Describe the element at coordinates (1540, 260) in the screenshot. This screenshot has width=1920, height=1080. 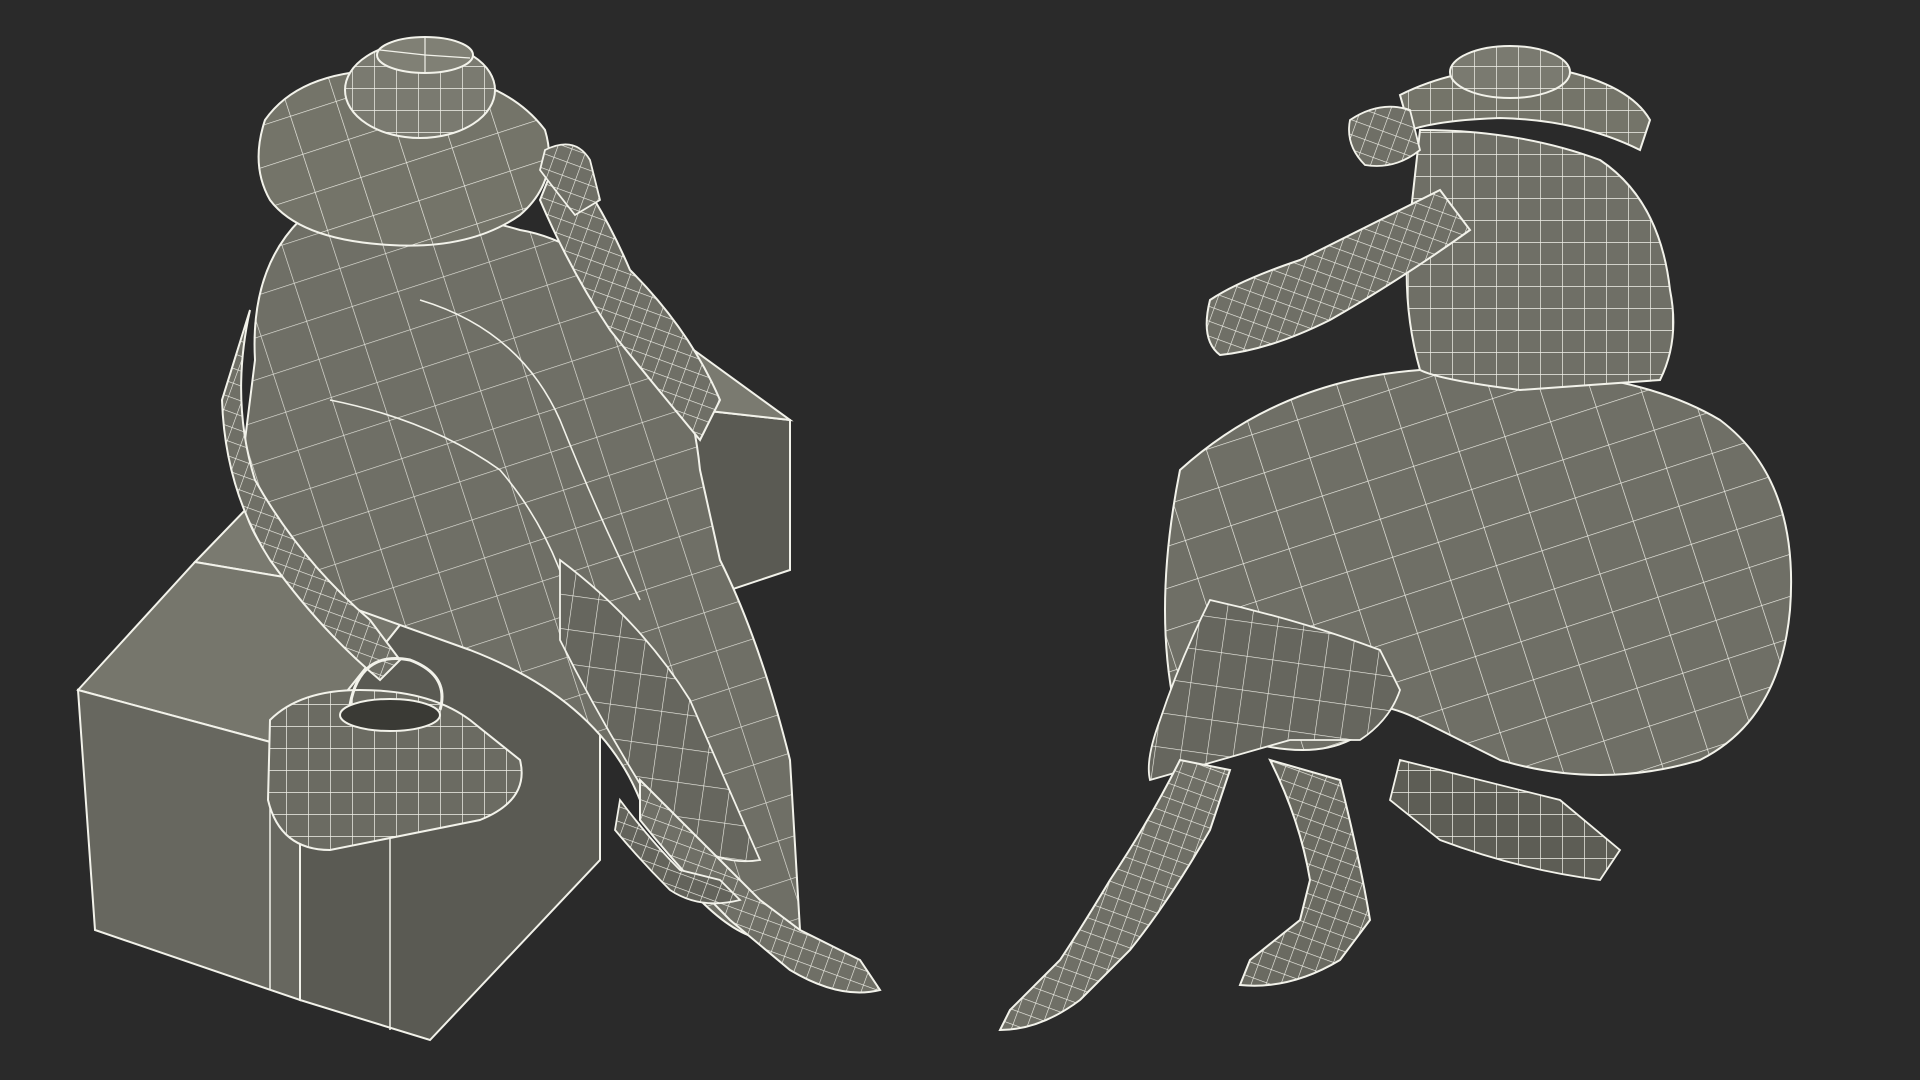
I see `figure-torso` at that location.